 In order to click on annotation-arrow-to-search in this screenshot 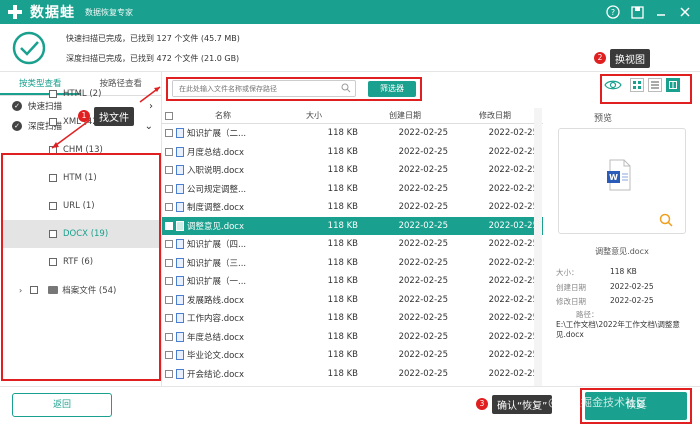, I will do `click(150, 94)`.